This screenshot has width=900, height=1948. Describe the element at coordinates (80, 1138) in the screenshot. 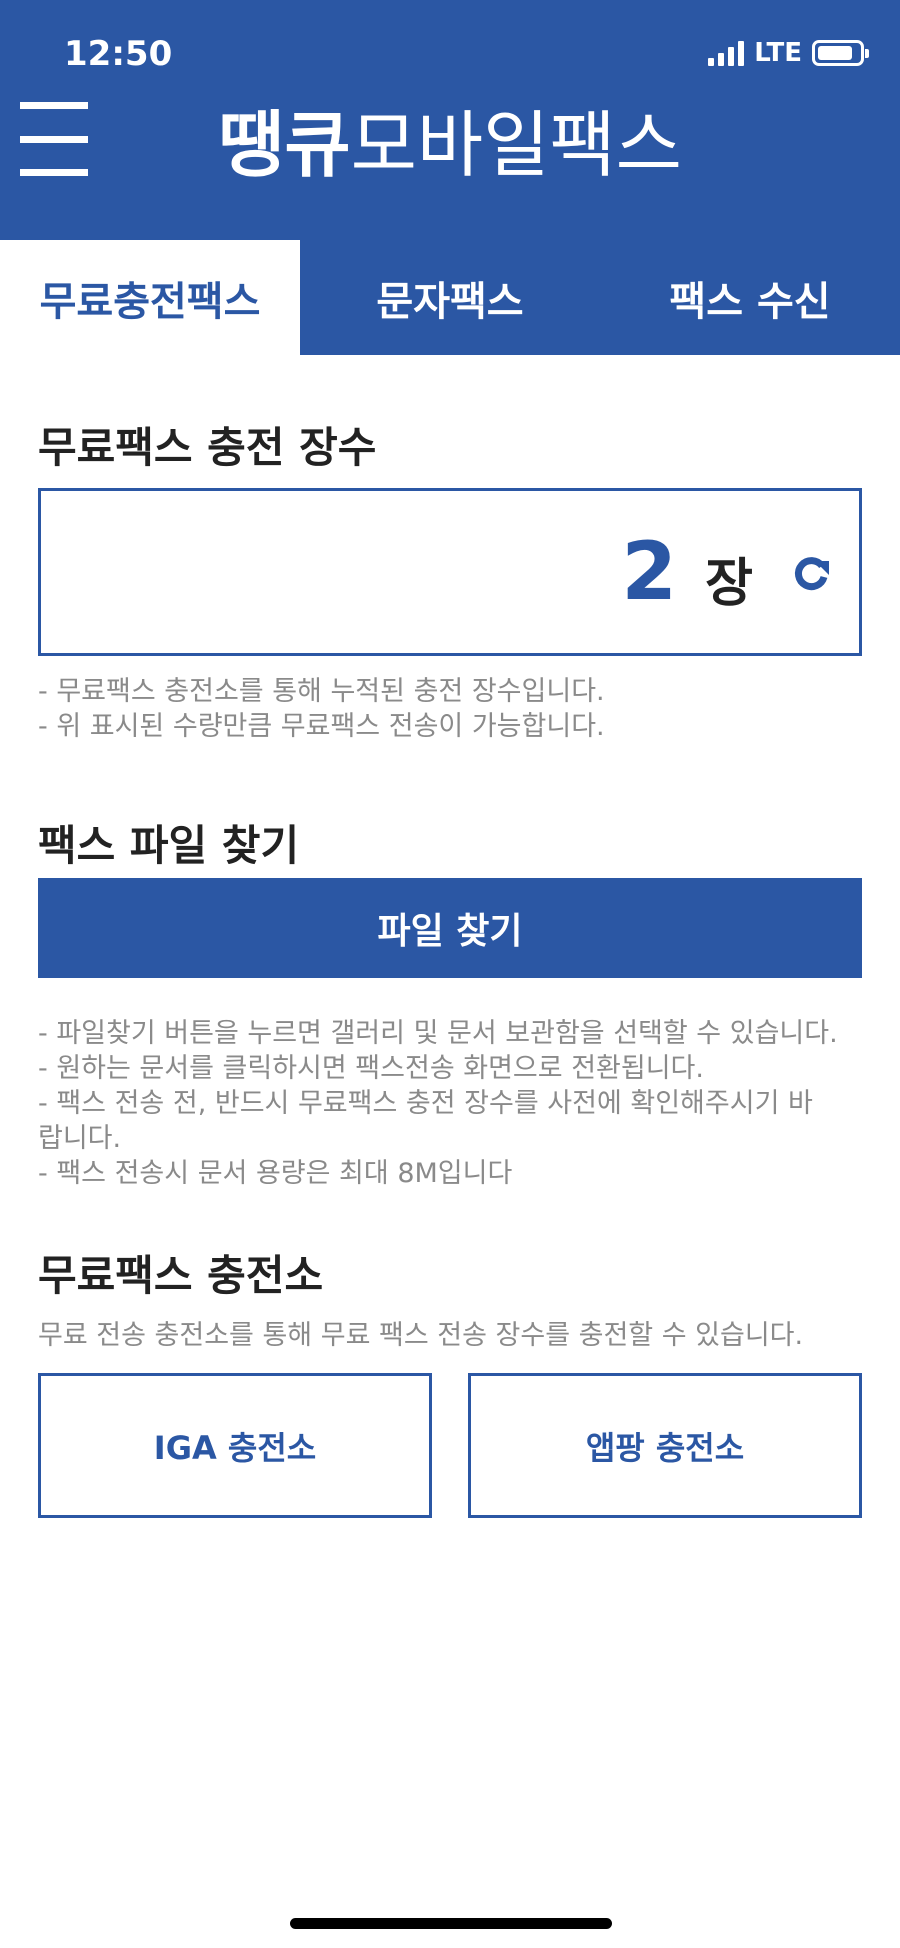

I see `note-line: 랍니다.` at that location.